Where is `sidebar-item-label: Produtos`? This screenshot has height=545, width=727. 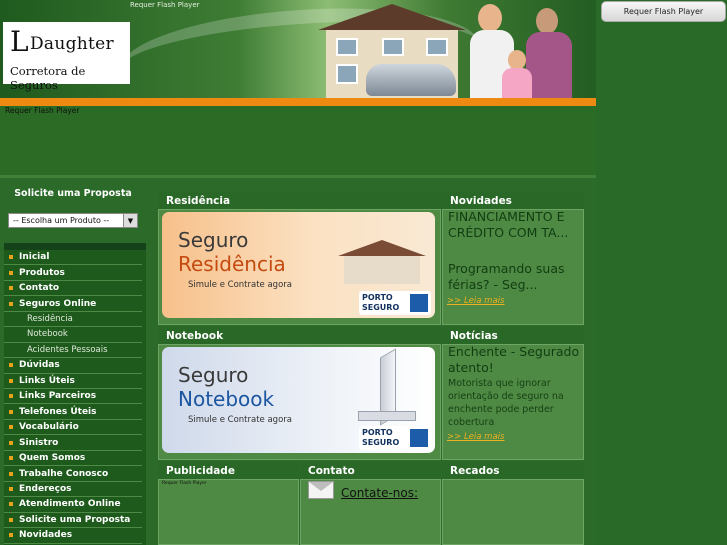 sidebar-item-label: Produtos is located at coordinates (42, 272).